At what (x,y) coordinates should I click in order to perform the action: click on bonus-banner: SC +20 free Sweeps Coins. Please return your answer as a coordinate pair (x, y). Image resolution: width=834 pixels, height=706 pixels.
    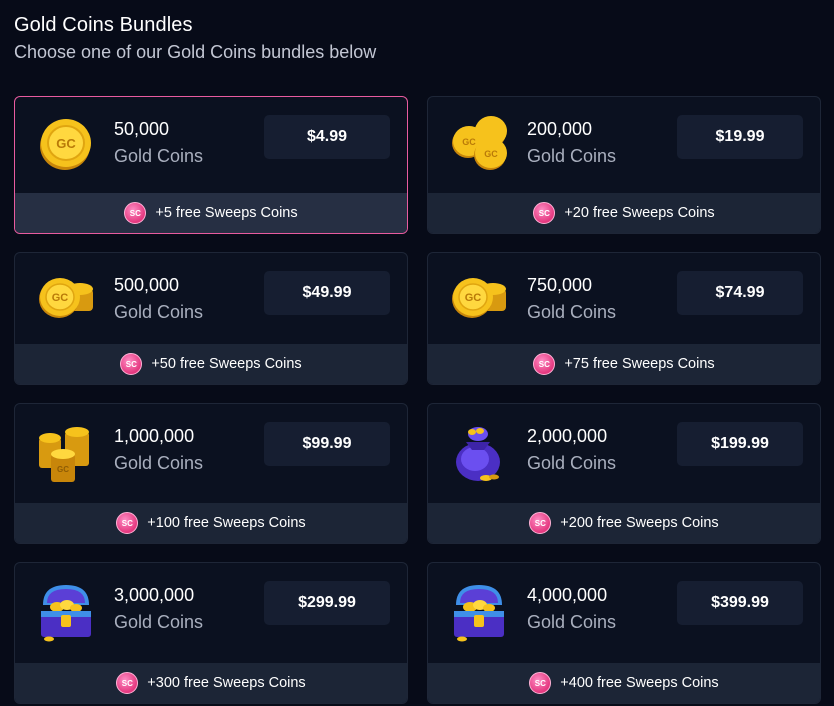
    Looking at the image, I should click on (624, 213).